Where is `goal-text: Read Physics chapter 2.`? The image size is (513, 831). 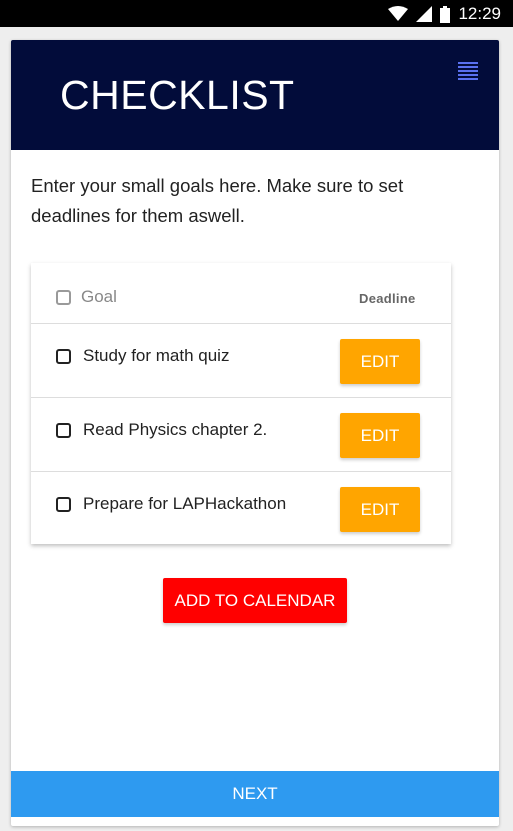
goal-text: Read Physics chapter 2. is located at coordinates (175, 429).